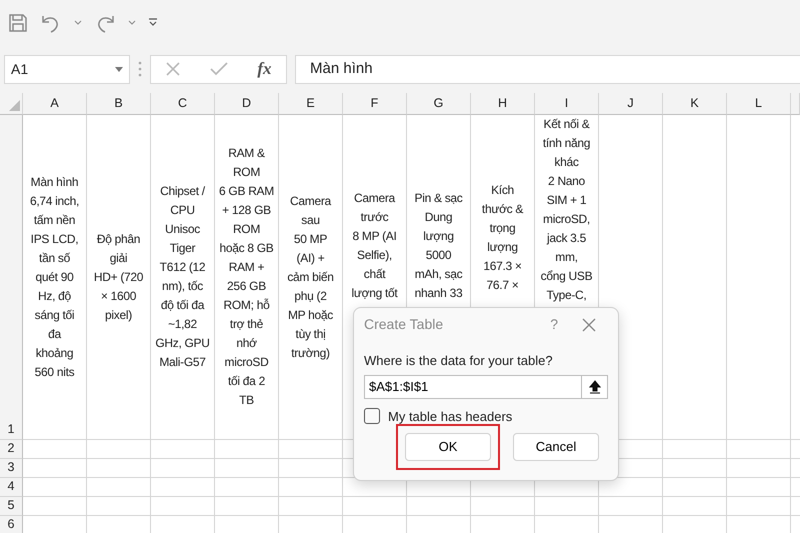  Describe the element at coordinates (630, 103) in the screenshot. I see `column-header: J` at that location.